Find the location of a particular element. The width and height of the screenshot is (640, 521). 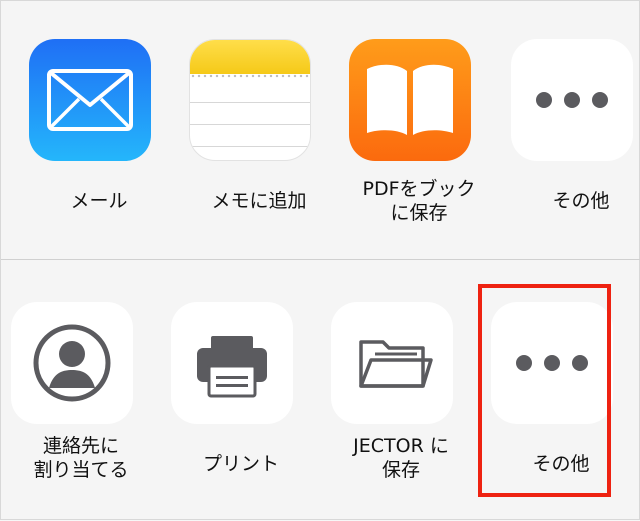

share-app-more: その他 is located at coordinates (575, 139).